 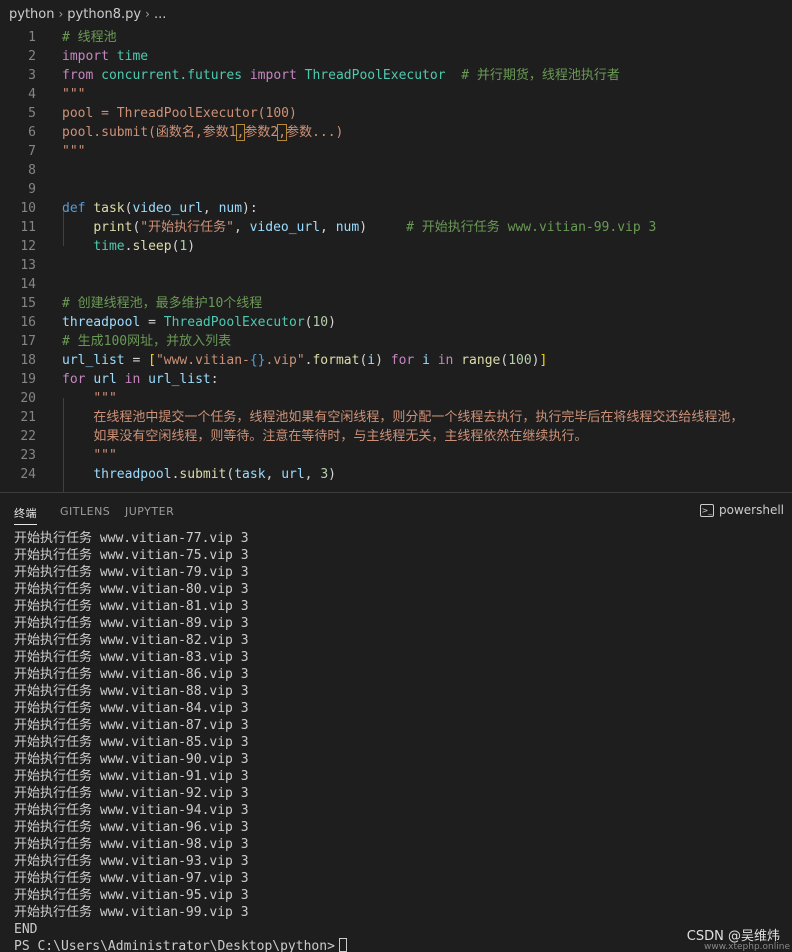 What do you see at coordinates (131, 725) in the screenshot?
I see `terminal-line: 开始执行任务 www.vitian-87.vip 3` at bounding box center [131, 725].